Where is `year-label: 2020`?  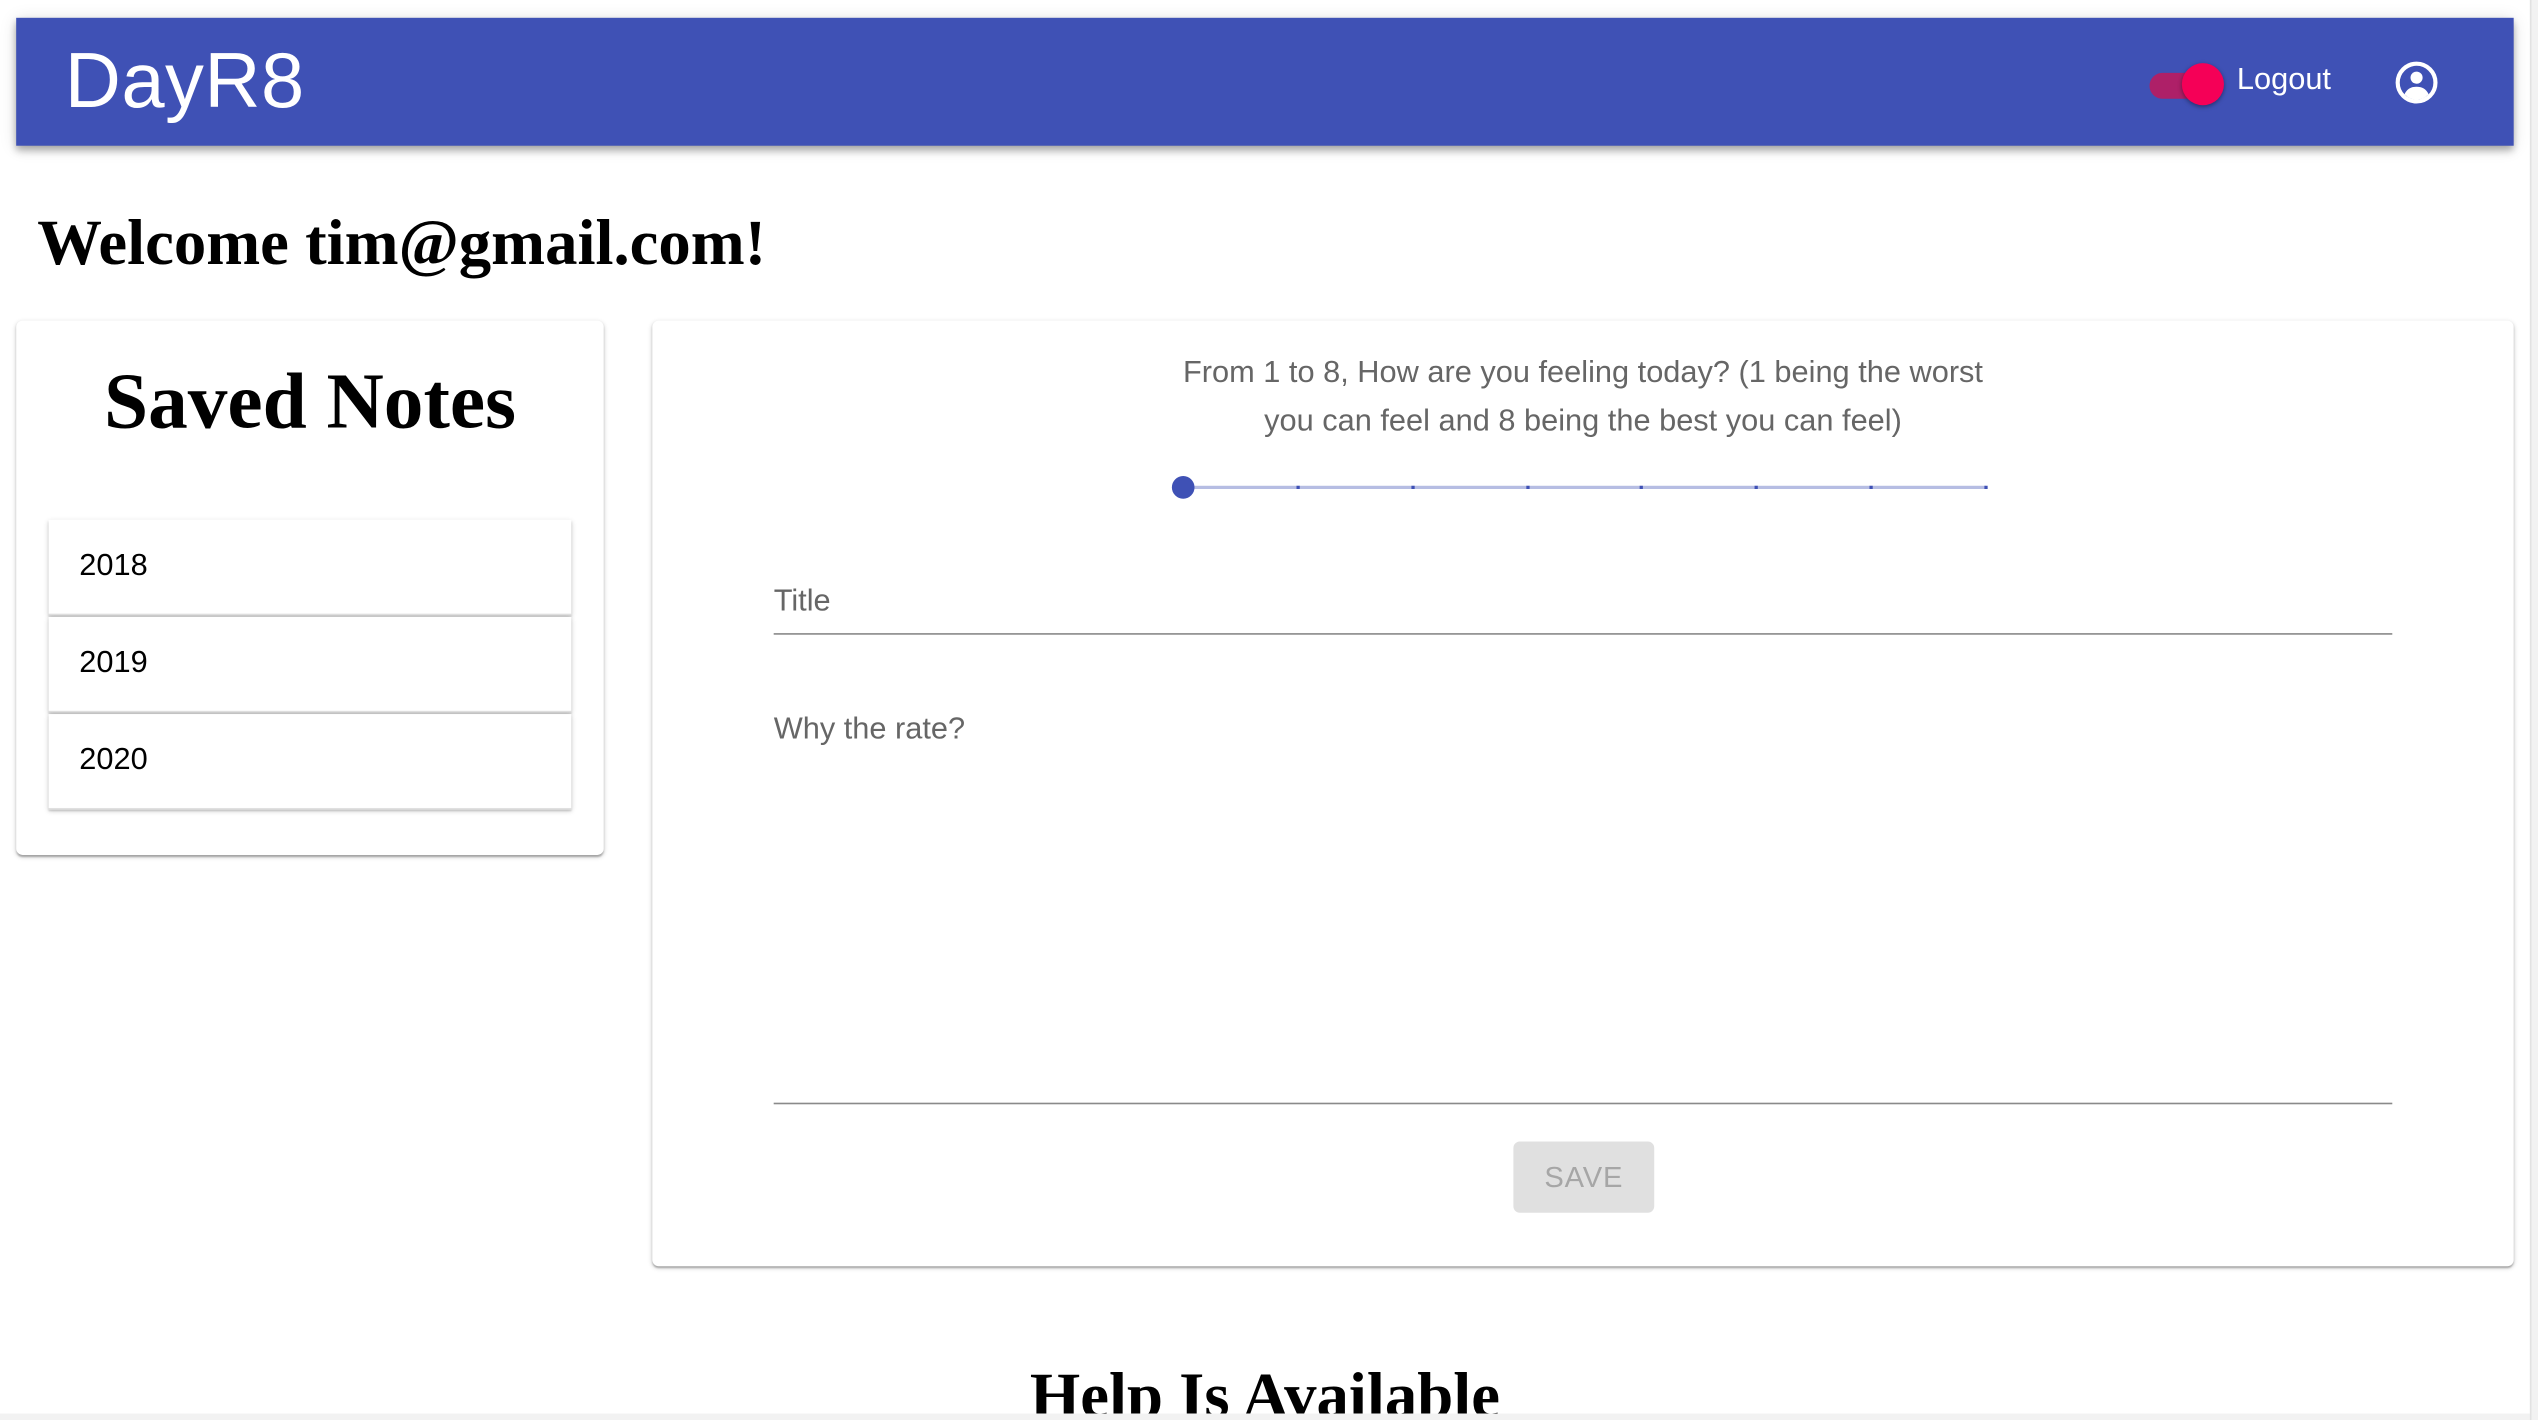
year-label: 2020 is located at coordinates (113, 760).